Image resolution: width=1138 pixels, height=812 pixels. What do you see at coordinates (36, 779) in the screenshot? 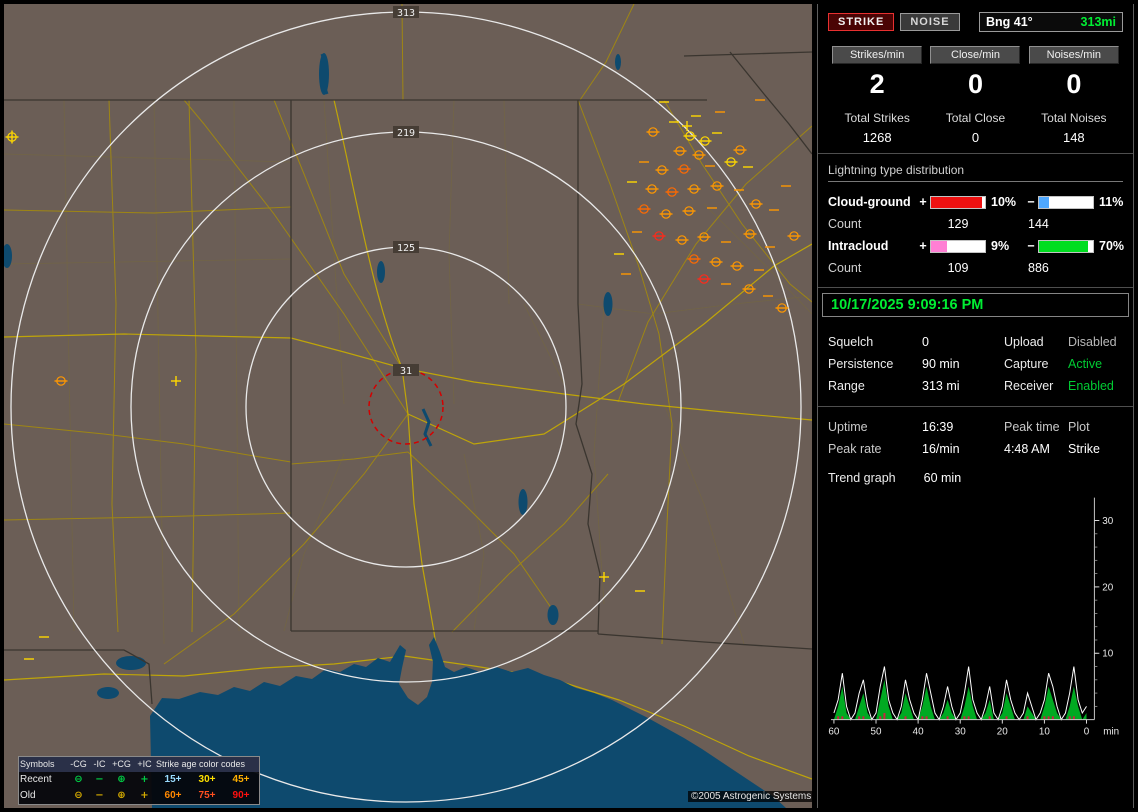
I see `legend-recent-label: Recent` at bounding box center [36, 779].